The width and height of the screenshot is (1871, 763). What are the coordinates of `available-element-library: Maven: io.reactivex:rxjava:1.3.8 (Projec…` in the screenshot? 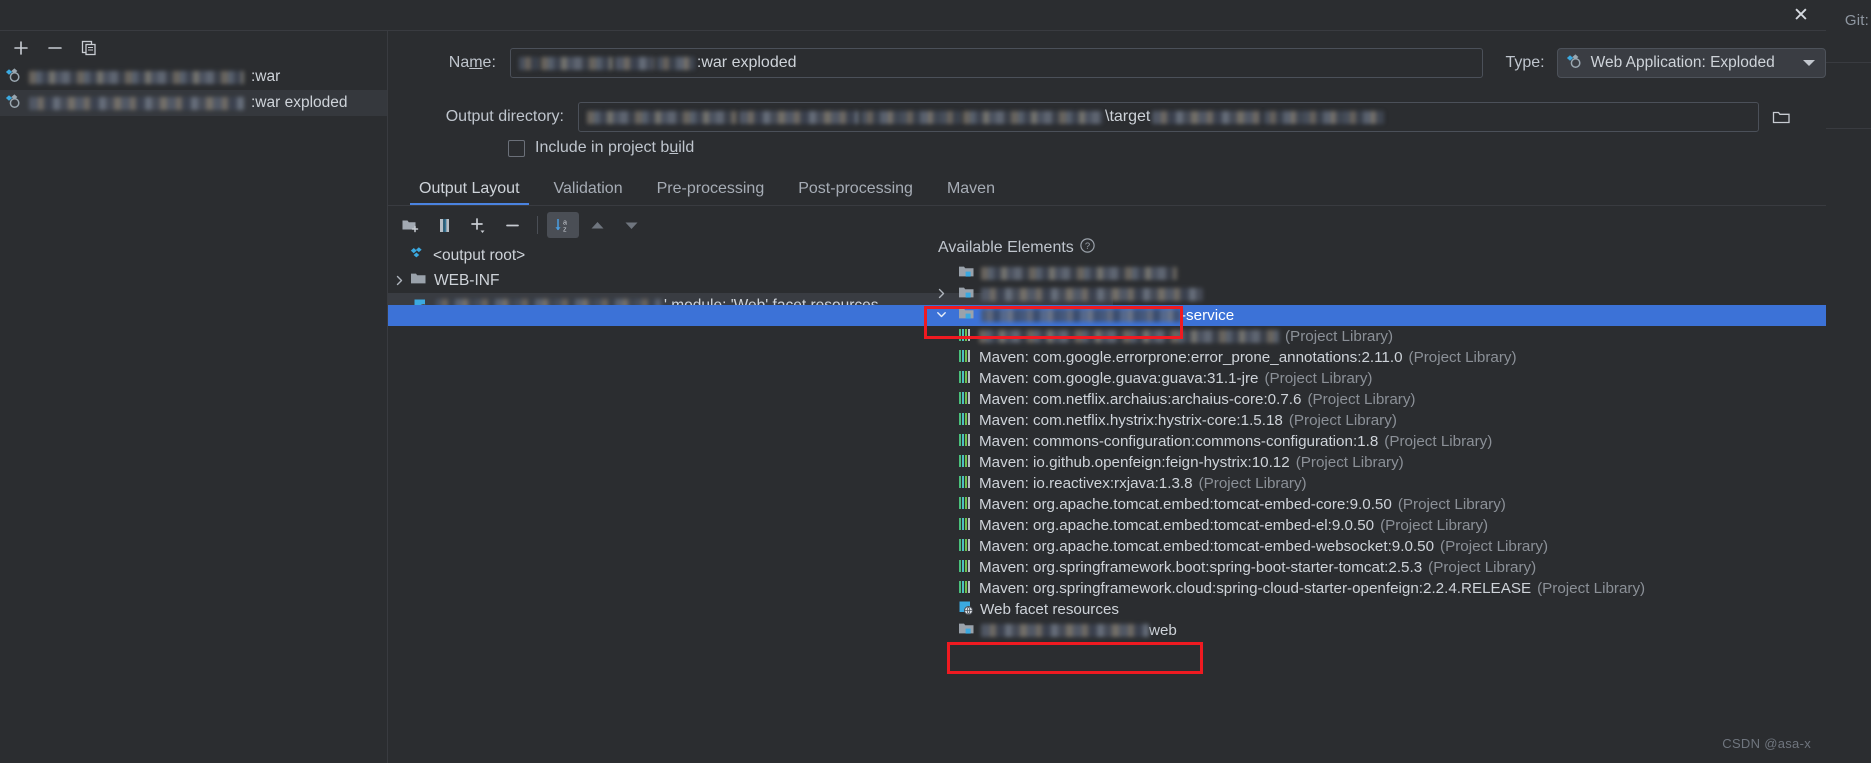 It's located at (1107, 483).